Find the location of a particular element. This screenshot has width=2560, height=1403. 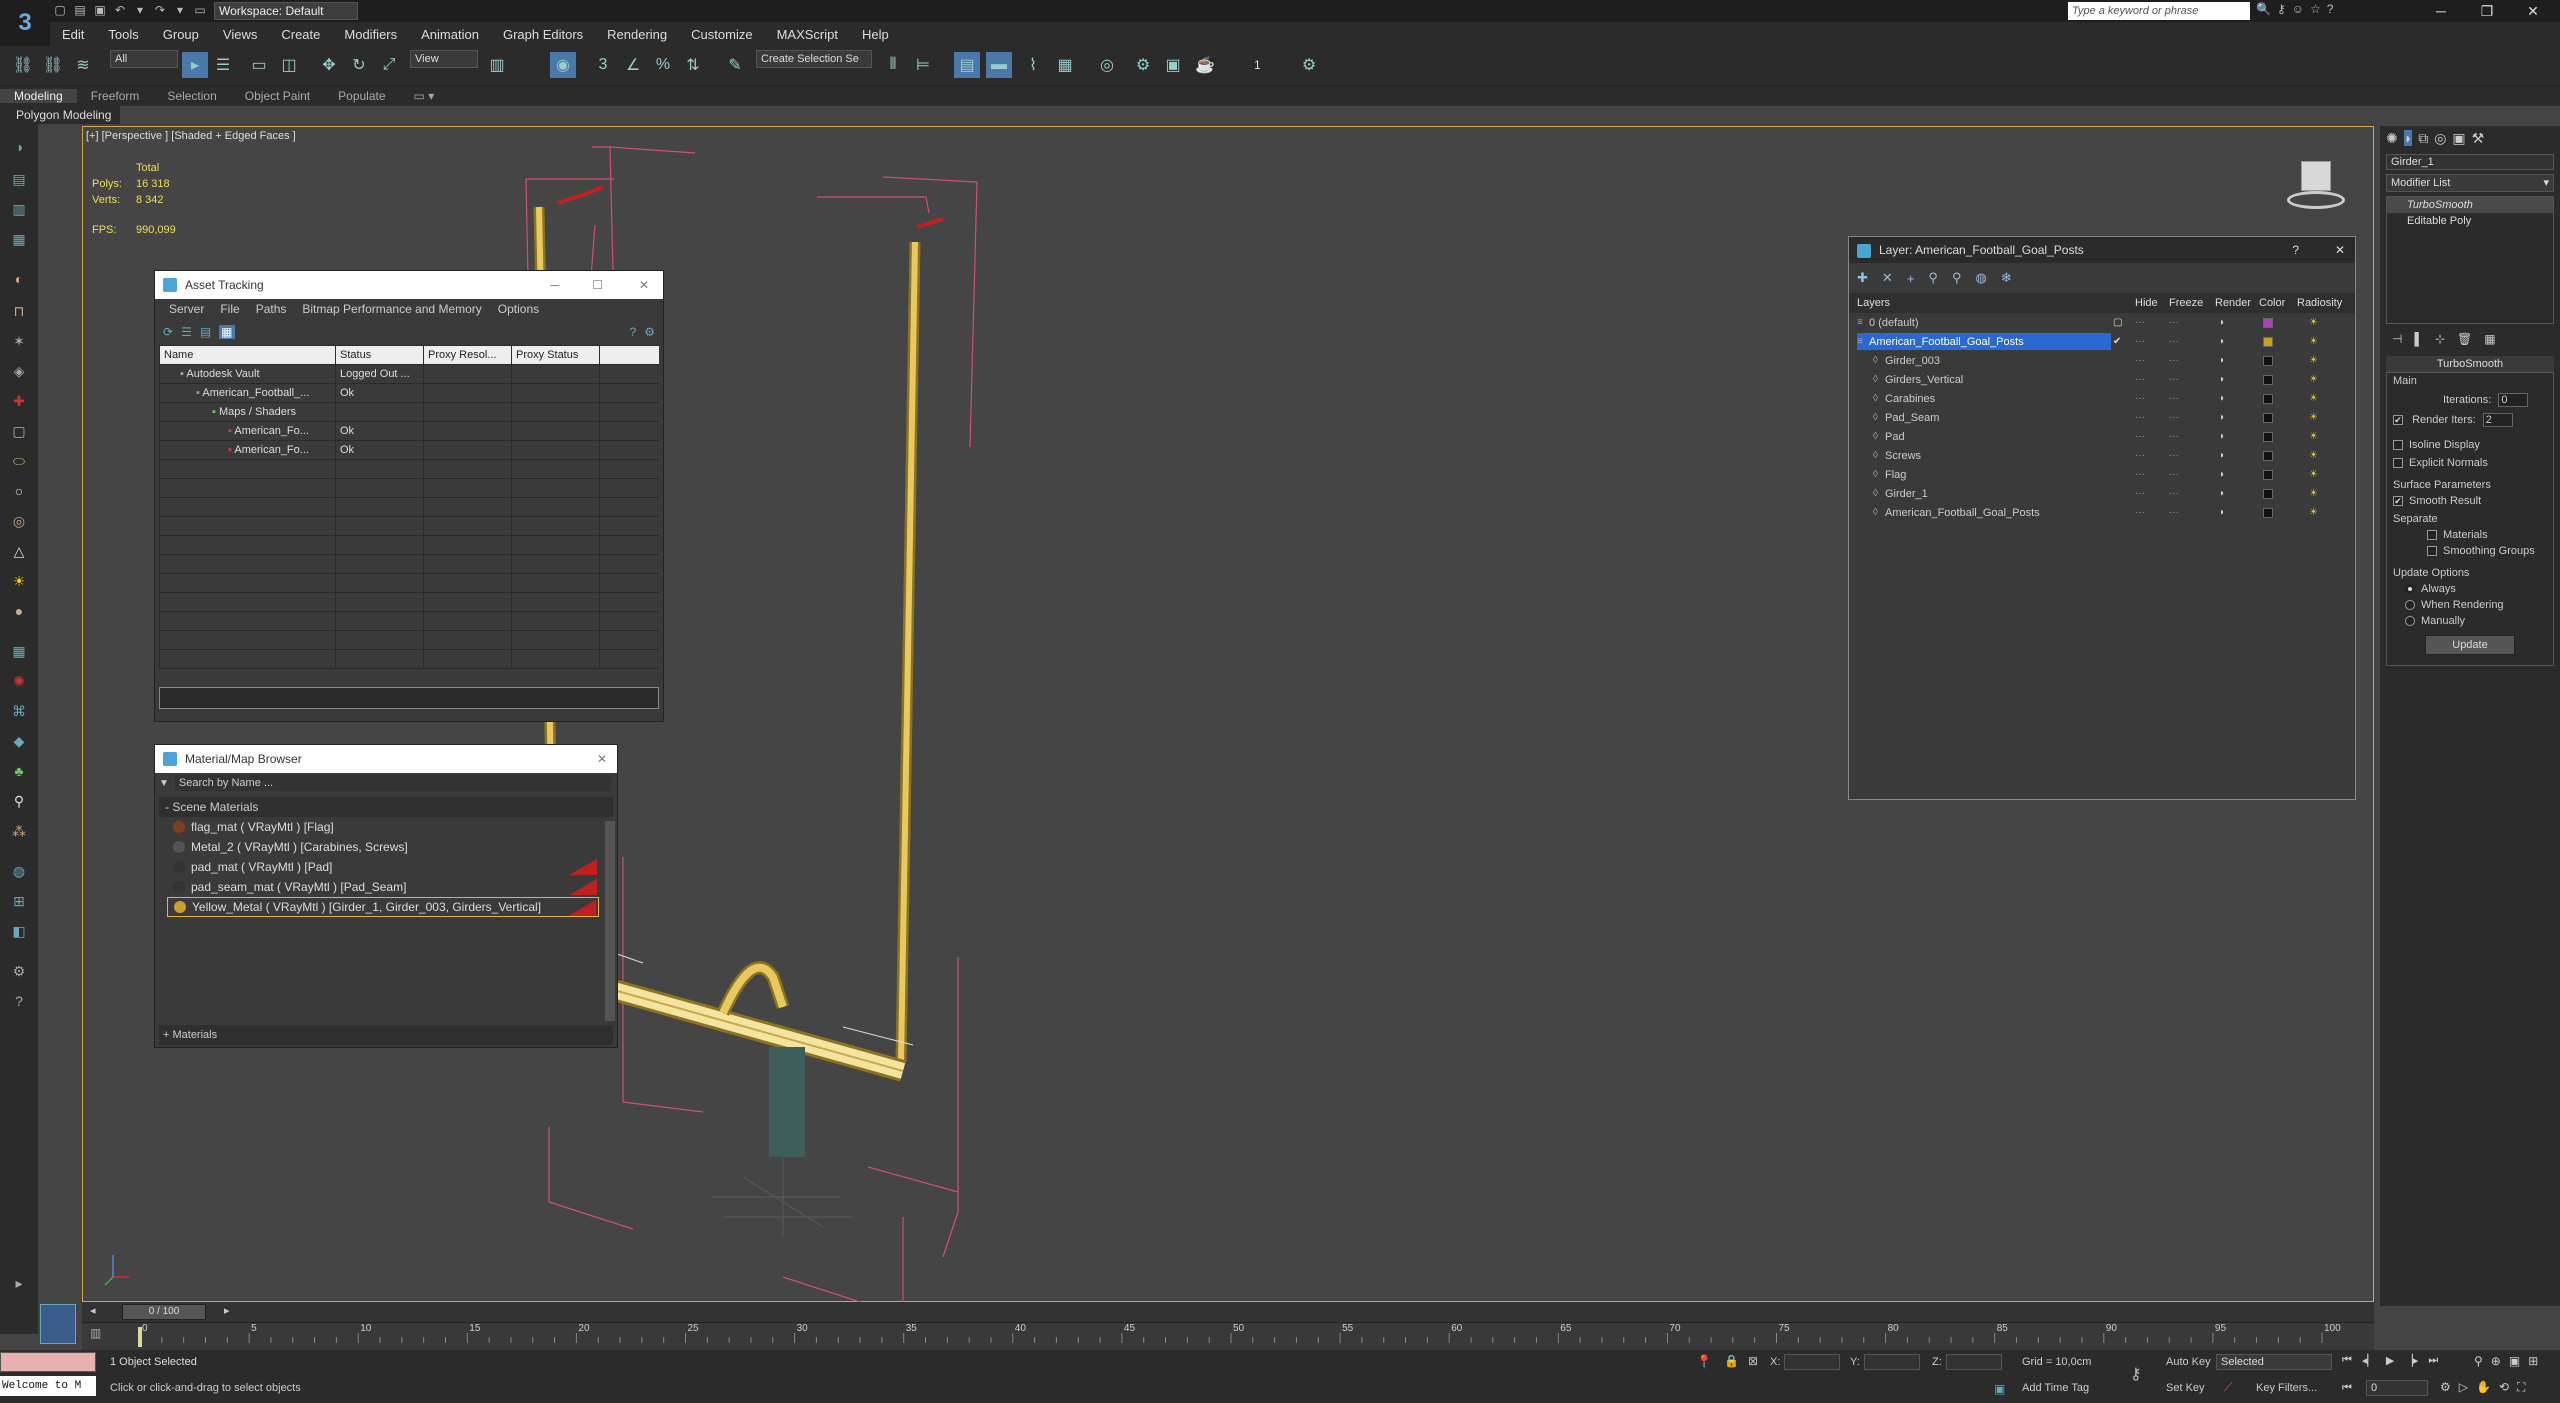

shape-filter-icon: ⊓ is located at coordinates (19, 311).